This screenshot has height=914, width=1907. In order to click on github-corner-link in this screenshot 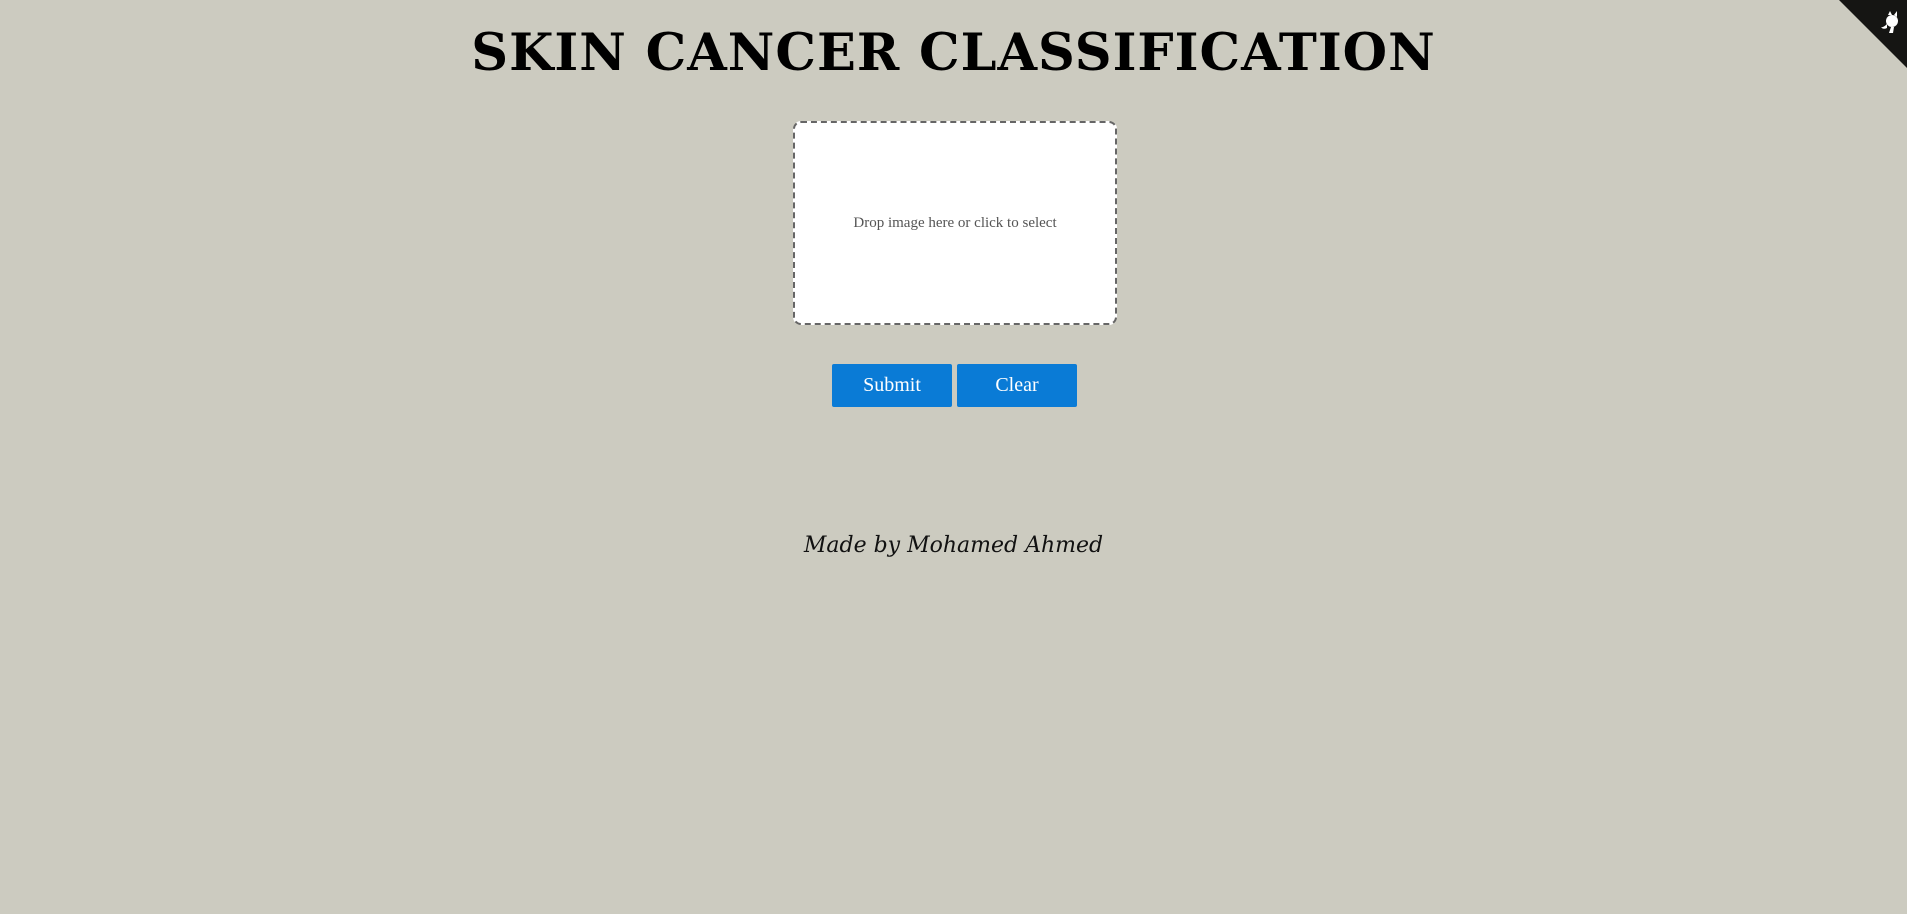, I will do `click(1873, 34)`.